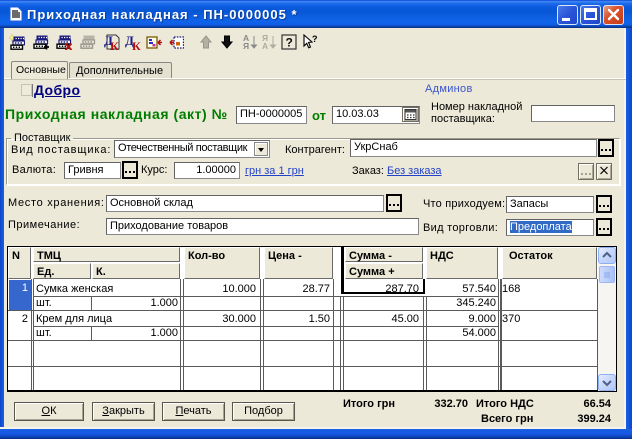 This screenshot has width=632, height=439. What do you see at coordinates (265, 45) in the screenshot?
I see `svg-text: А` at bounding box center [265, 45].